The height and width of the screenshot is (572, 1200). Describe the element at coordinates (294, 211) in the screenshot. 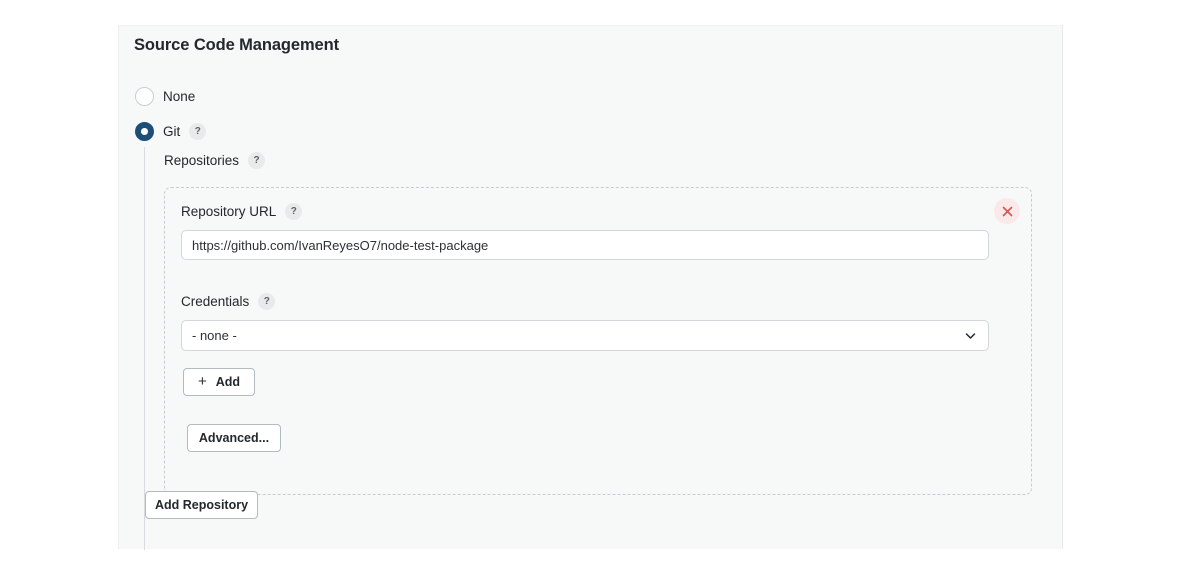

I see `help-icon-repository-url: ?` at that location.